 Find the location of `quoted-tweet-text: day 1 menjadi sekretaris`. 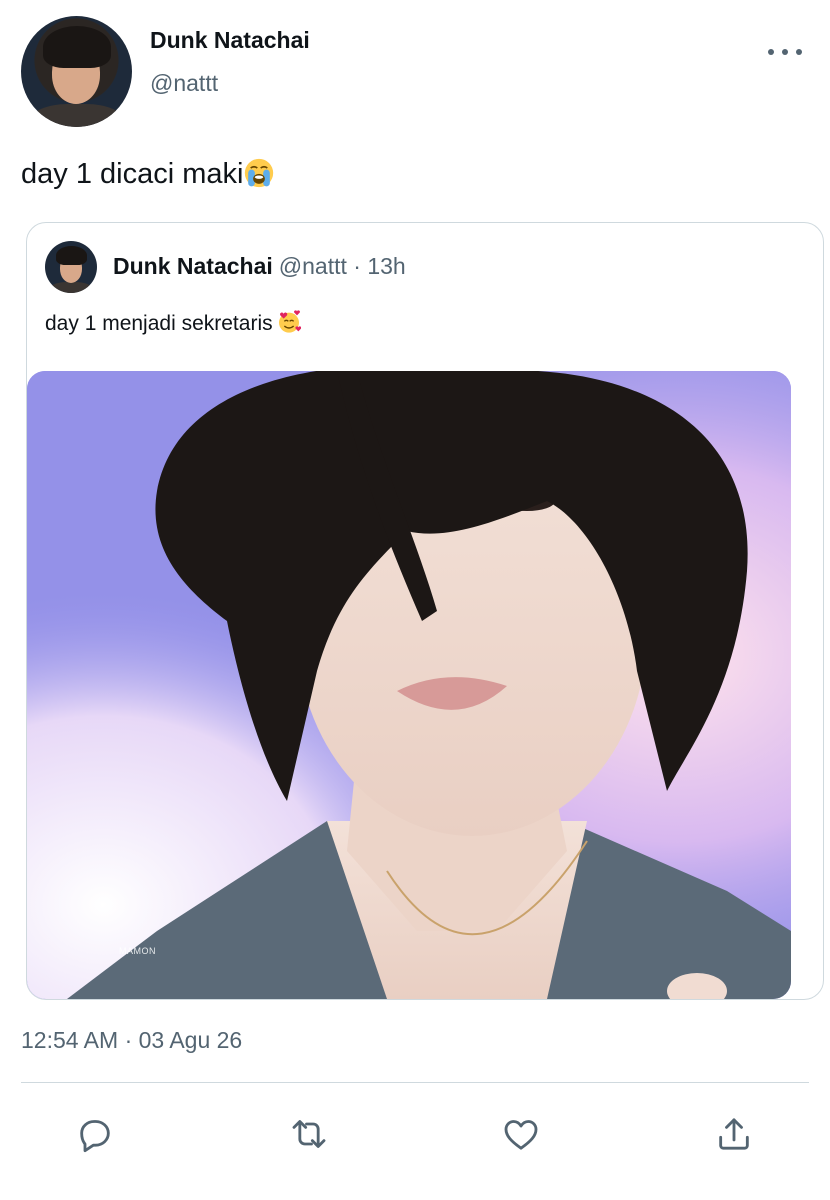

quoted-tweet-text: day 1 menjadi sekretaris is located at coordinates (173, 323).